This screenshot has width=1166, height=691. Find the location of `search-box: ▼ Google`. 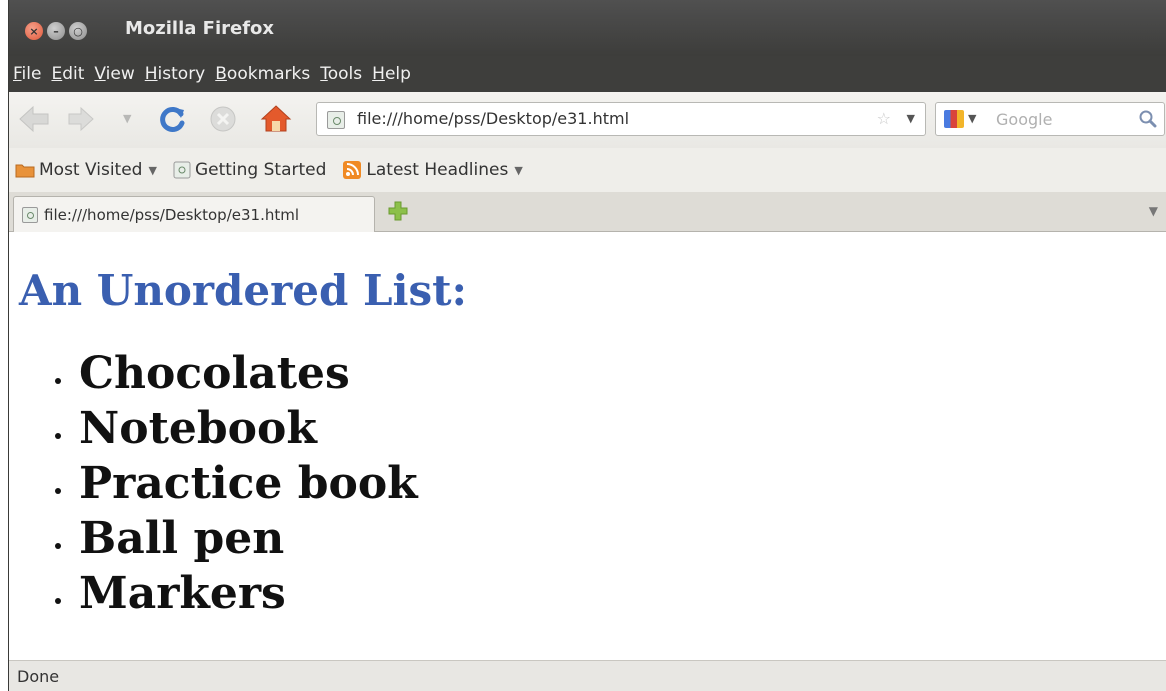

search-box: ▼ Google is located at coordinates (1050, 119).